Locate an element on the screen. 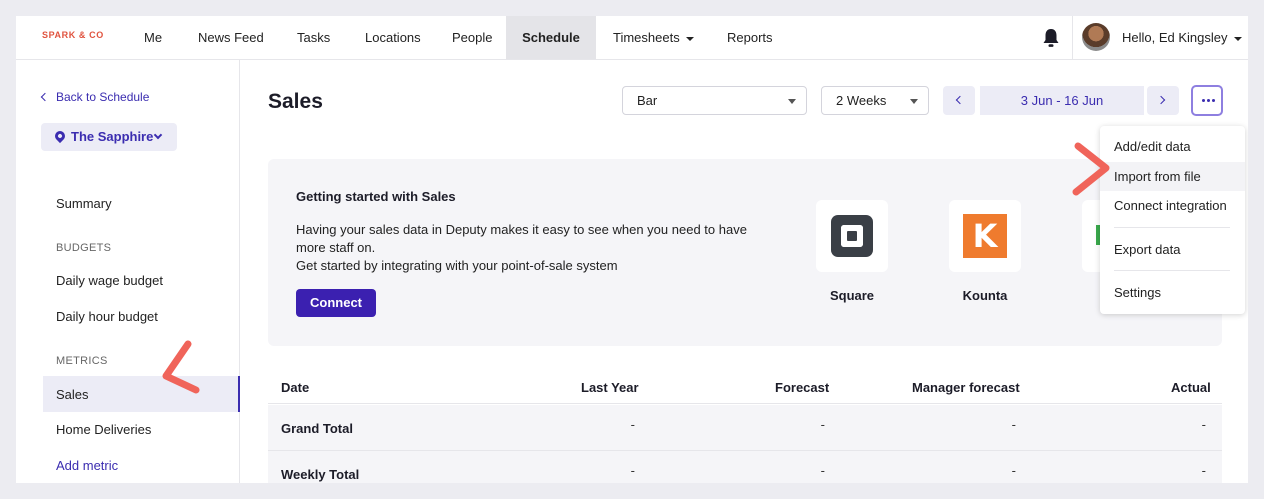 The width and height of the screenshot is (1264, 499). avatar is located at coordinates (1096, 37).